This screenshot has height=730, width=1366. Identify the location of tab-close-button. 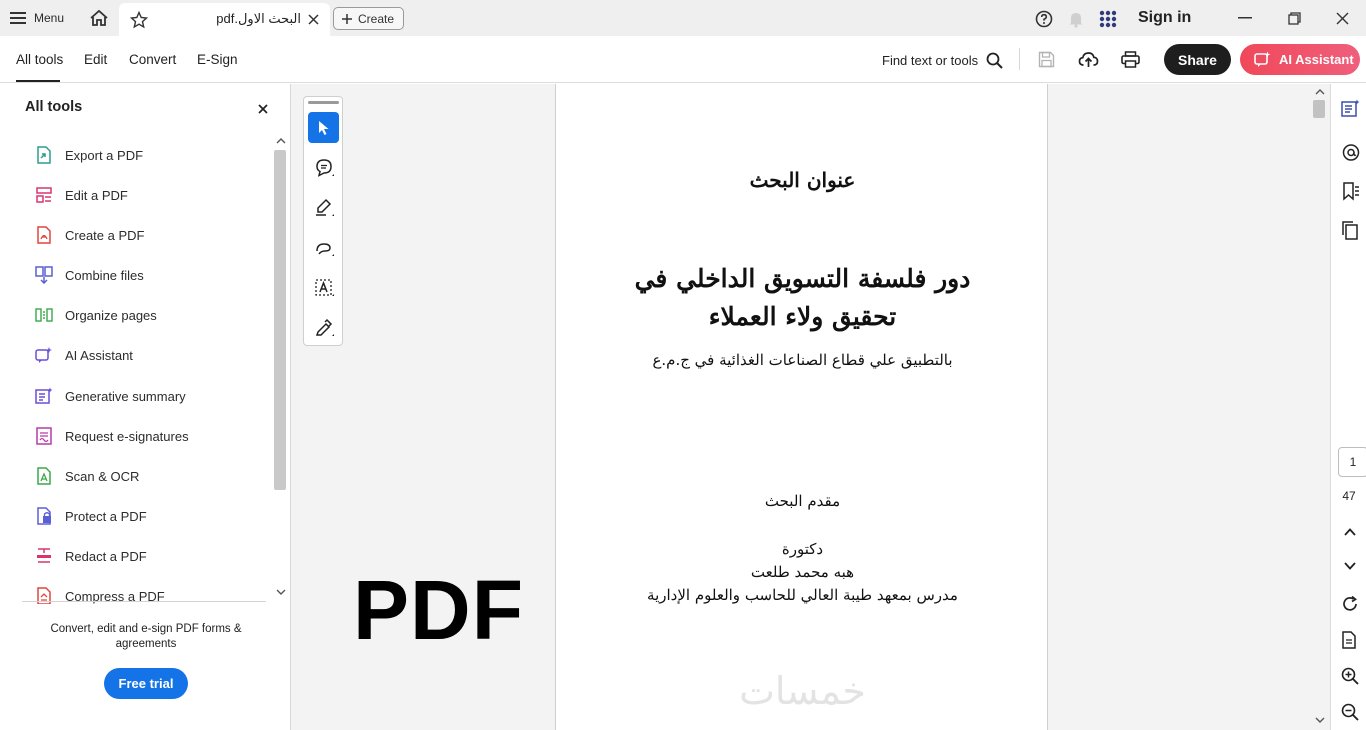
(313, 19).